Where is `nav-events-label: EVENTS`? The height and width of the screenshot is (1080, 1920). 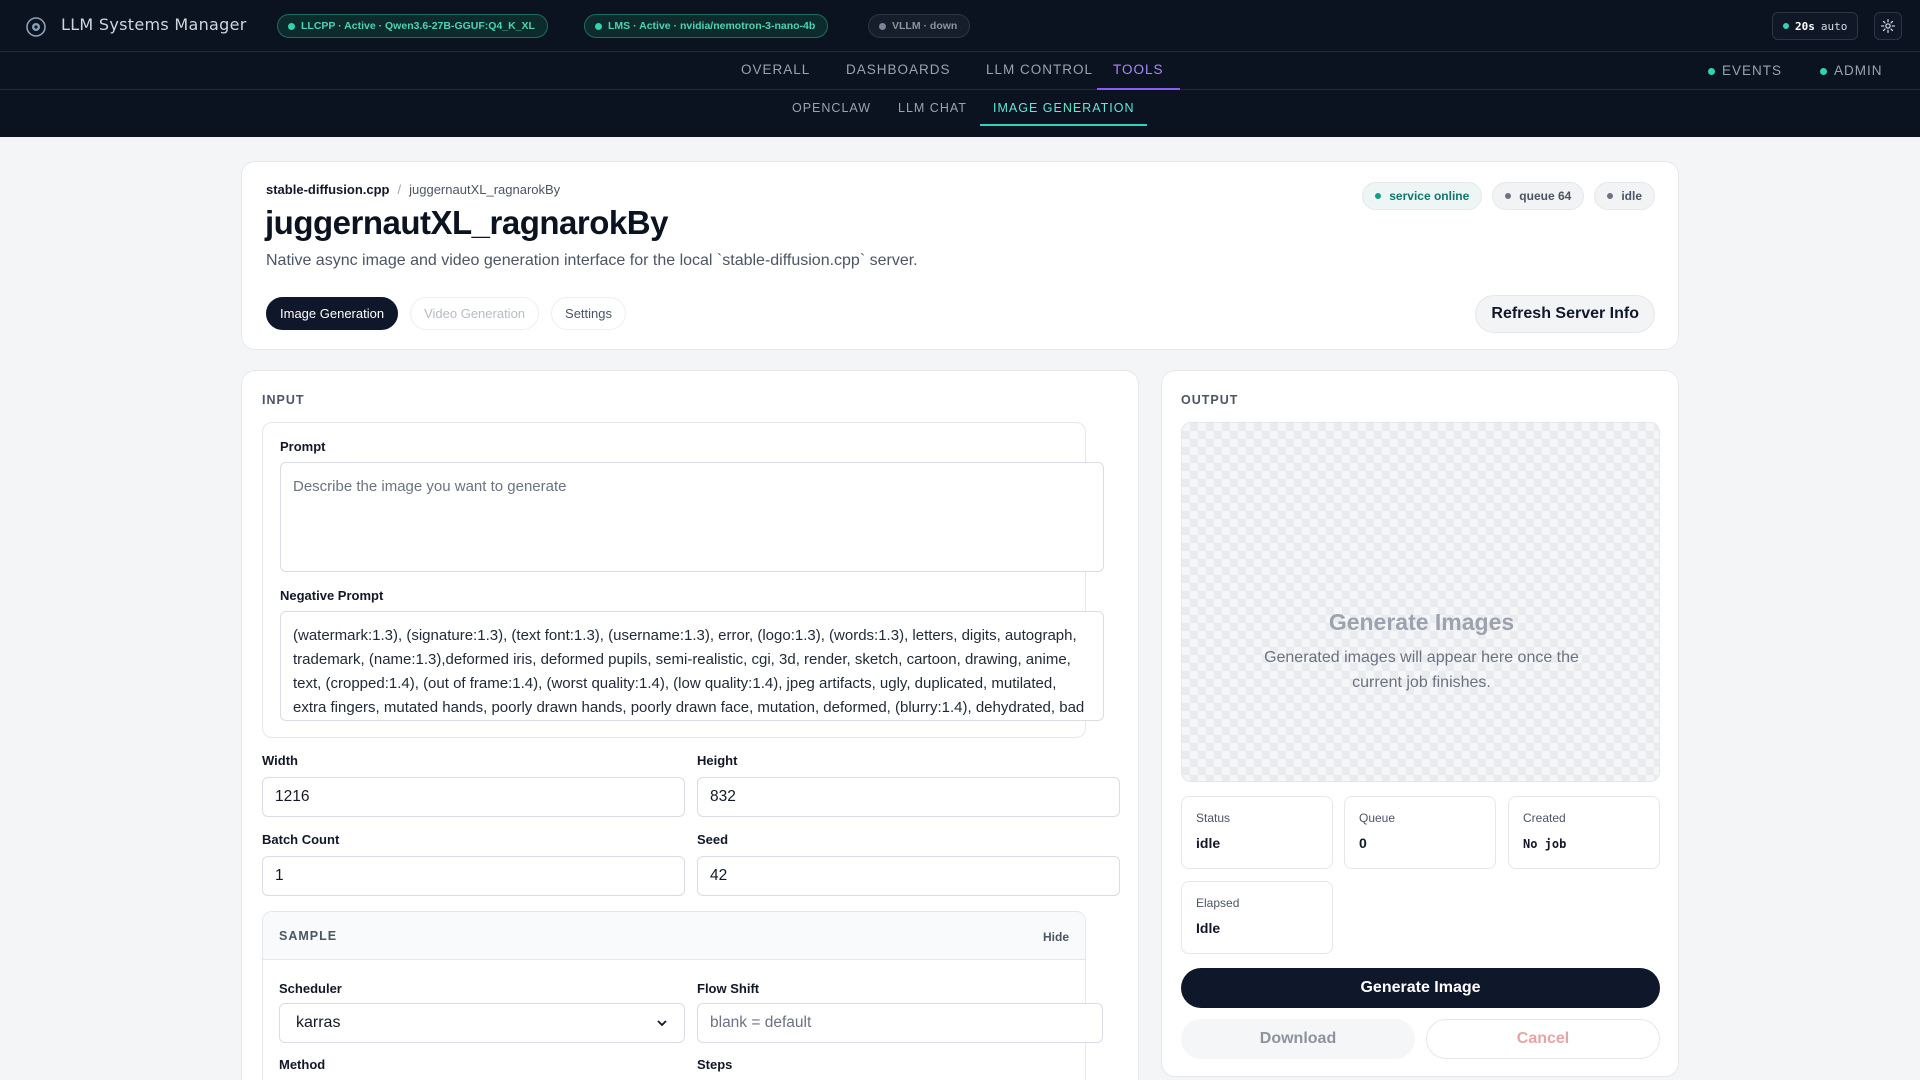
nav-events-label: EVENTS is located at coordinates (1752, 70).